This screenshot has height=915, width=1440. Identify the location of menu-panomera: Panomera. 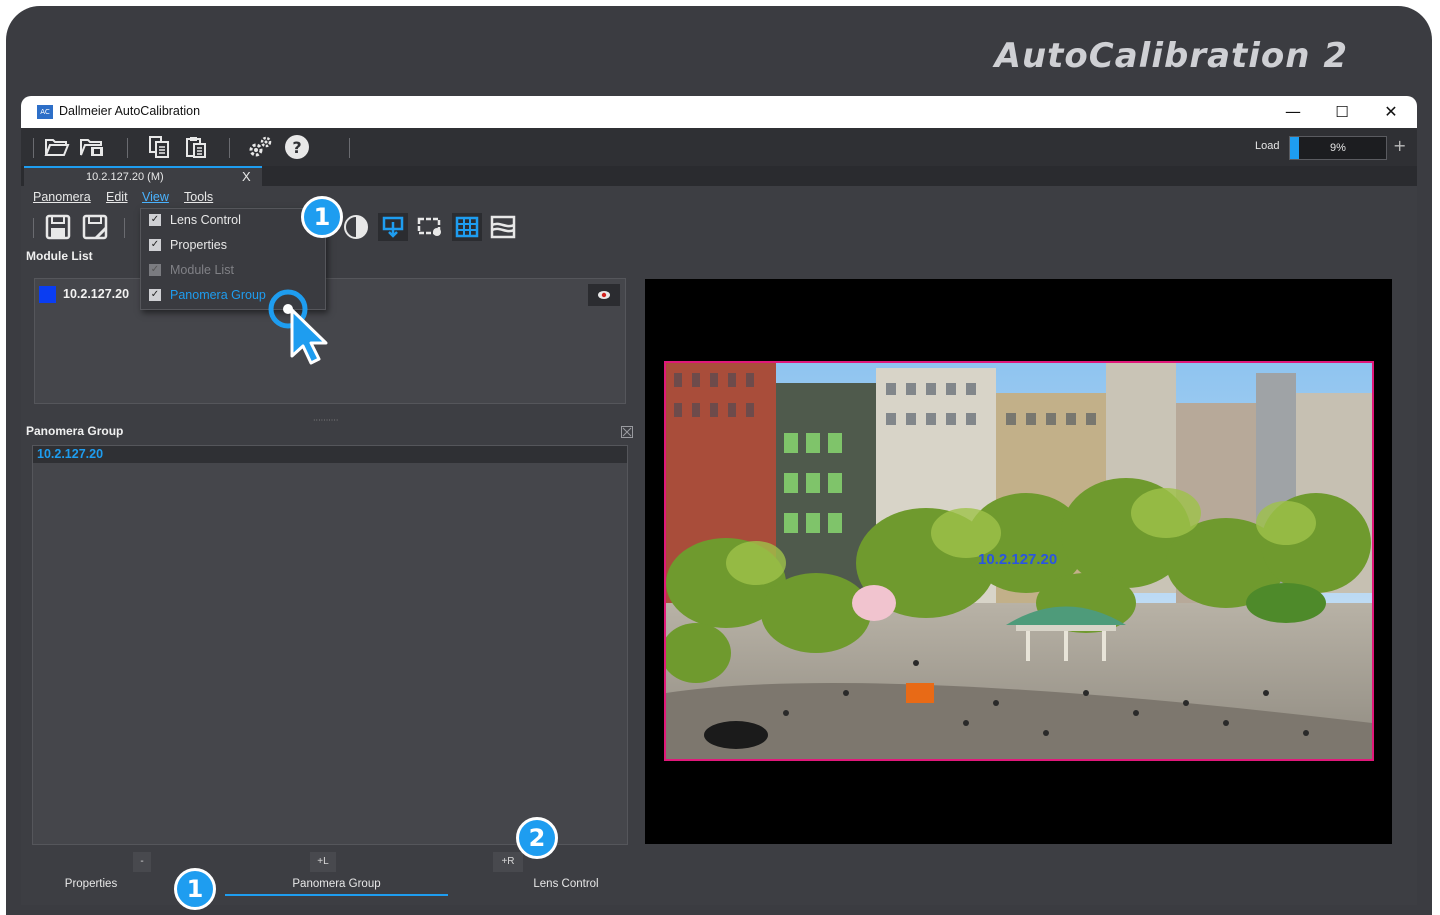
(62, 197).